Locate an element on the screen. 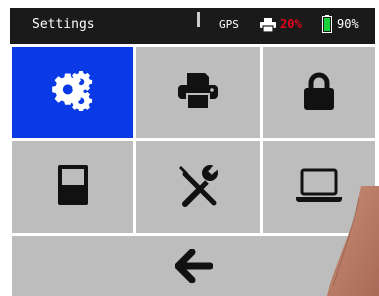 The width and height of the screenshot is (379, 296). printer-tile is located at coordinates (198, 92).